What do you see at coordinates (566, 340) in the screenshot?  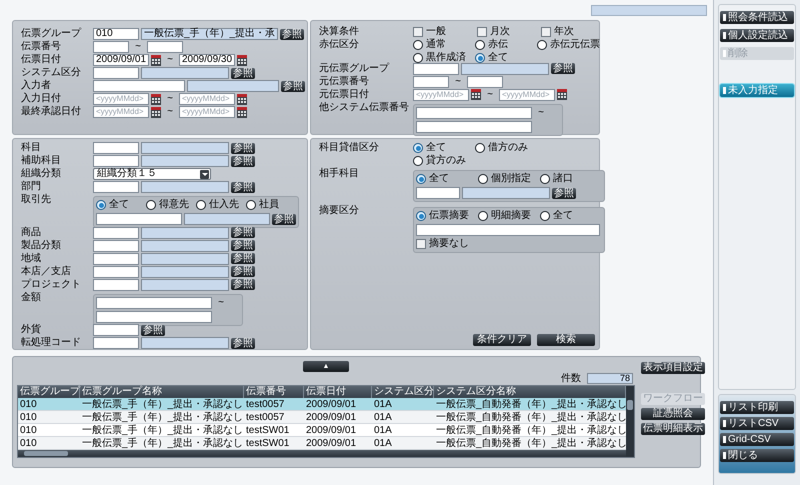 I see `form-button: 検索` at bounding box center [566, 340].